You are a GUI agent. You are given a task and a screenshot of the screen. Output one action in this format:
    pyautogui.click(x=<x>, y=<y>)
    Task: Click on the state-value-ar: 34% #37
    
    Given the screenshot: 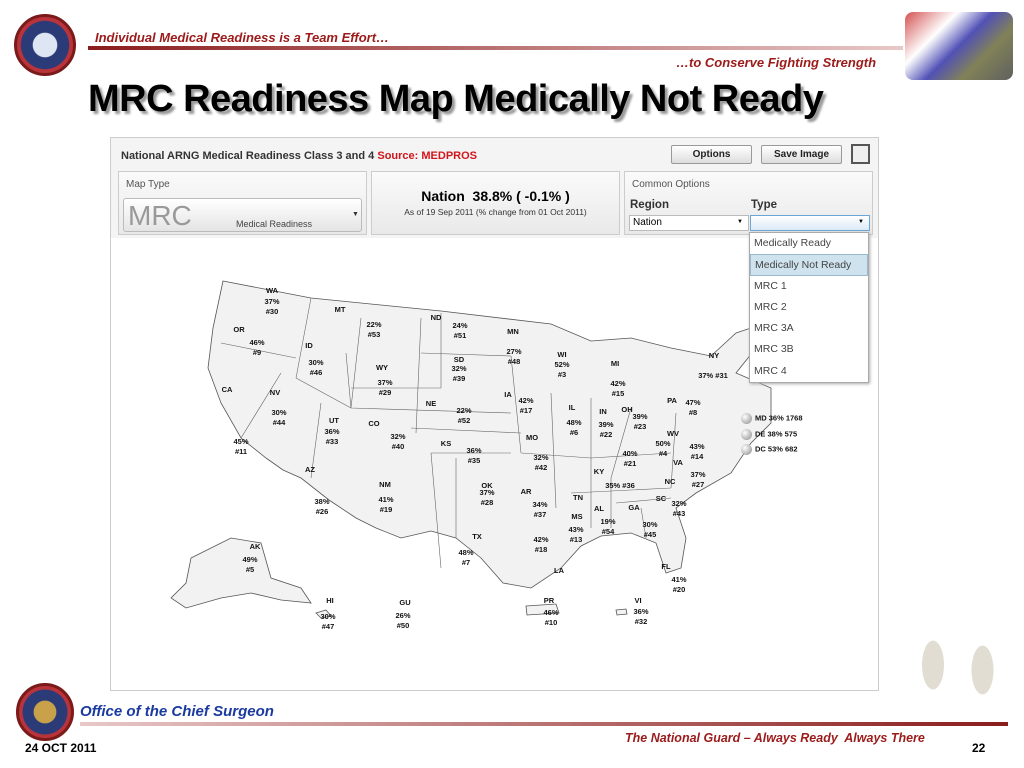 What is the action you would take?
    pyautogui.click(x=540, y=510)
    